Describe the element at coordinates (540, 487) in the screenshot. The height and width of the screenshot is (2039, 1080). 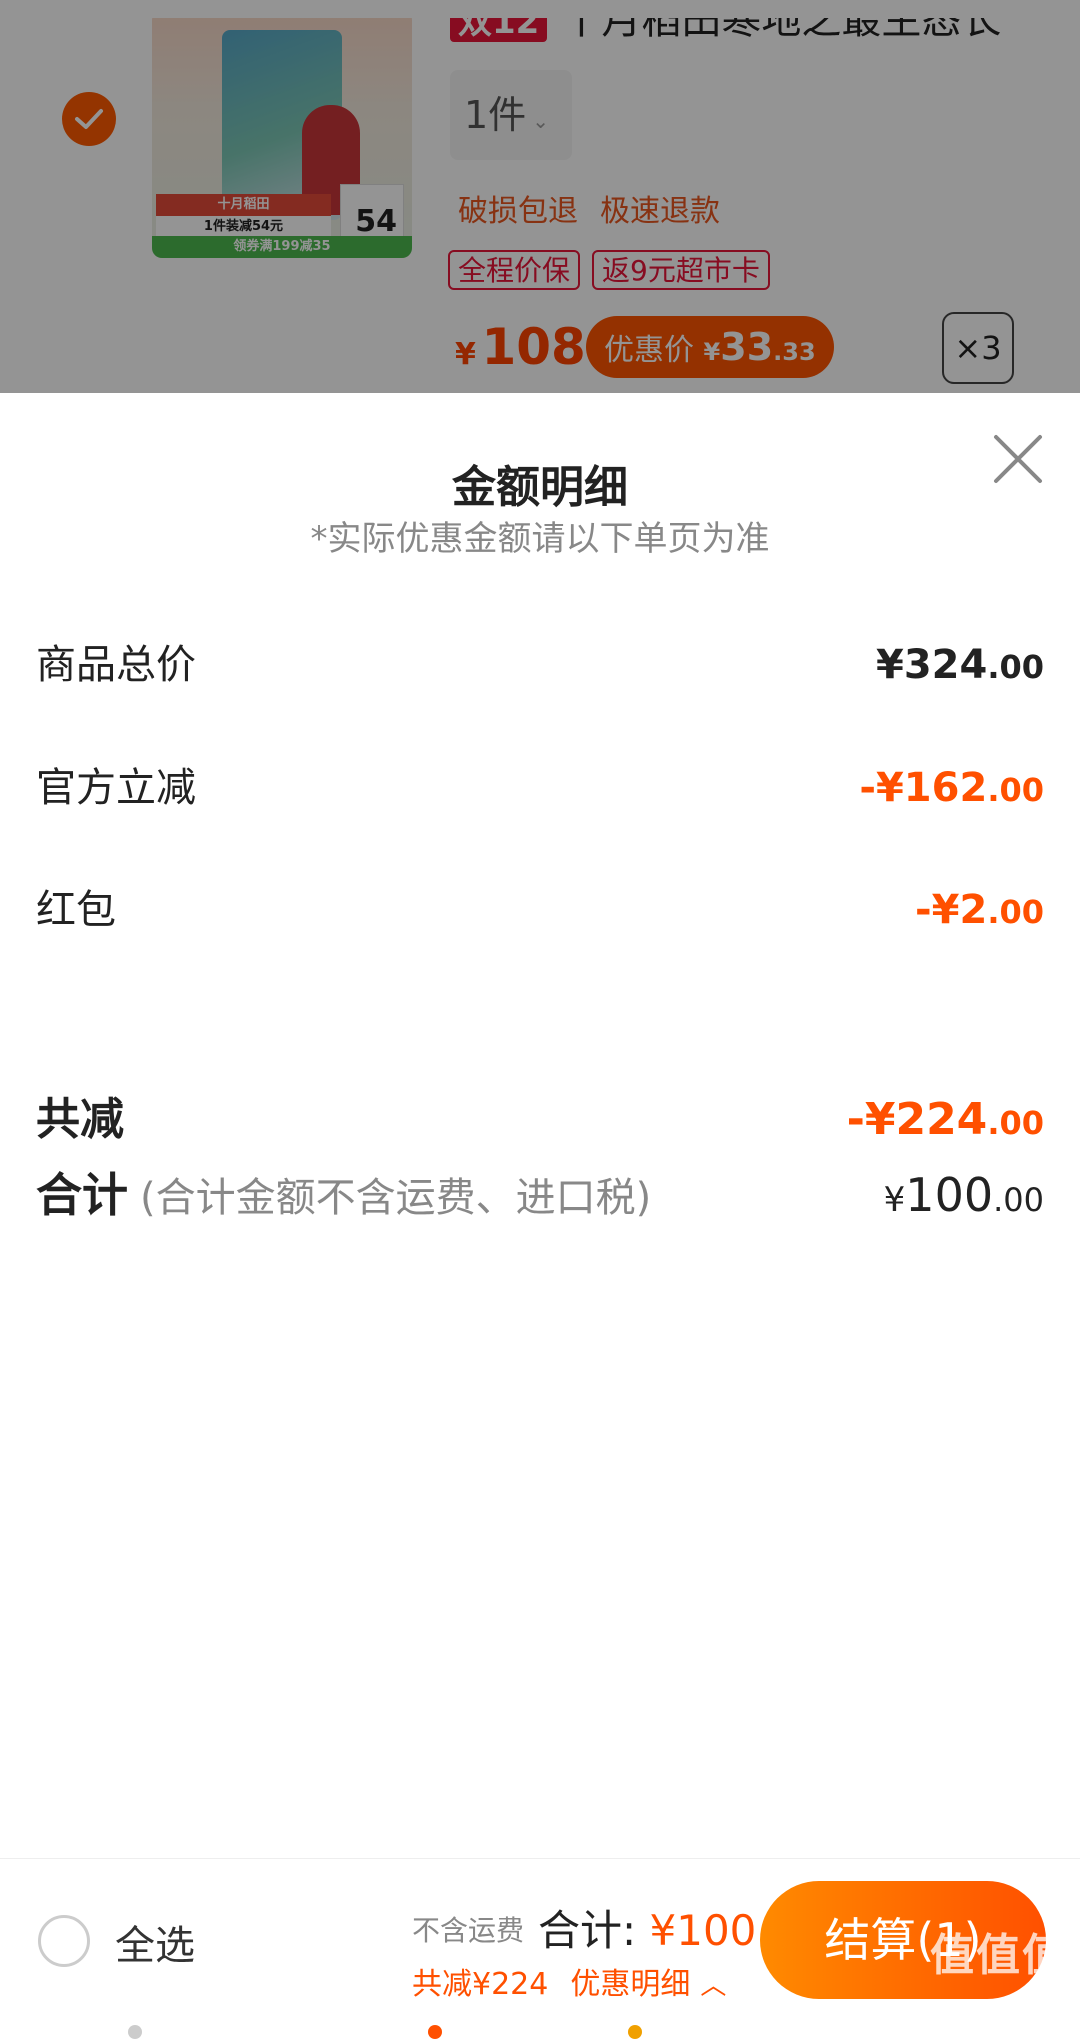
I see `panel-title: 金额明细` at that location.